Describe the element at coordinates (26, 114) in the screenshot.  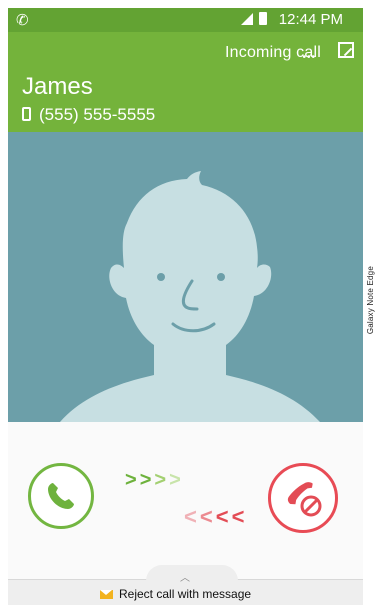
I see `mobile-phone-icon` at that location.